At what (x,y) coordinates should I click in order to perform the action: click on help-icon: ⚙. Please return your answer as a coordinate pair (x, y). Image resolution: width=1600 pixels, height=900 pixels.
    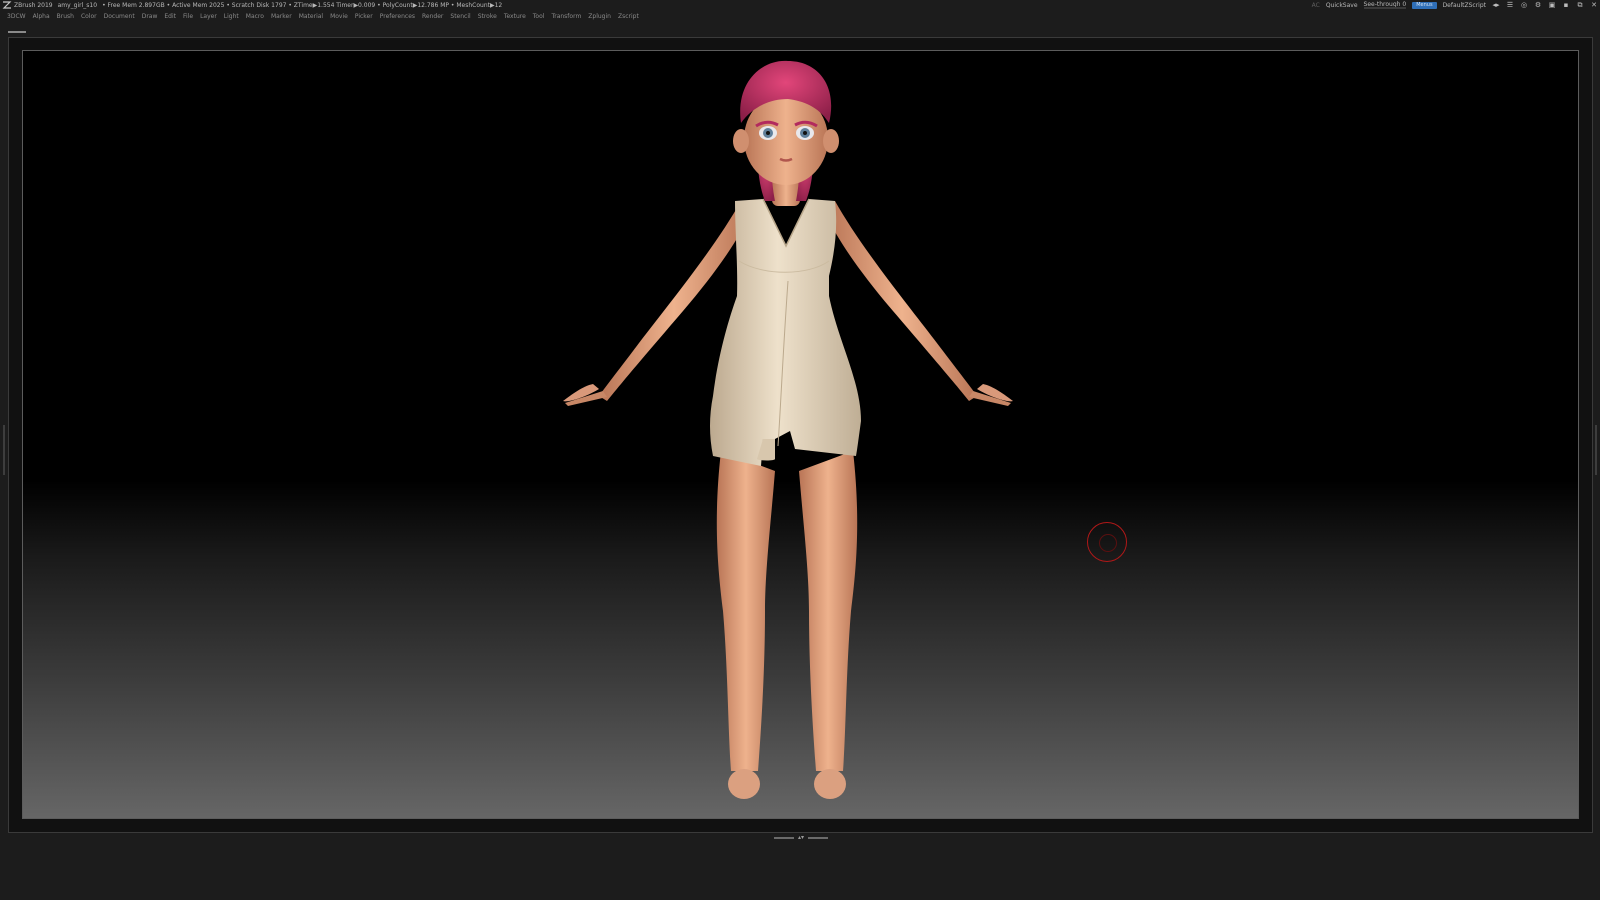
    Looking at the image, I should click on (1538, 5).